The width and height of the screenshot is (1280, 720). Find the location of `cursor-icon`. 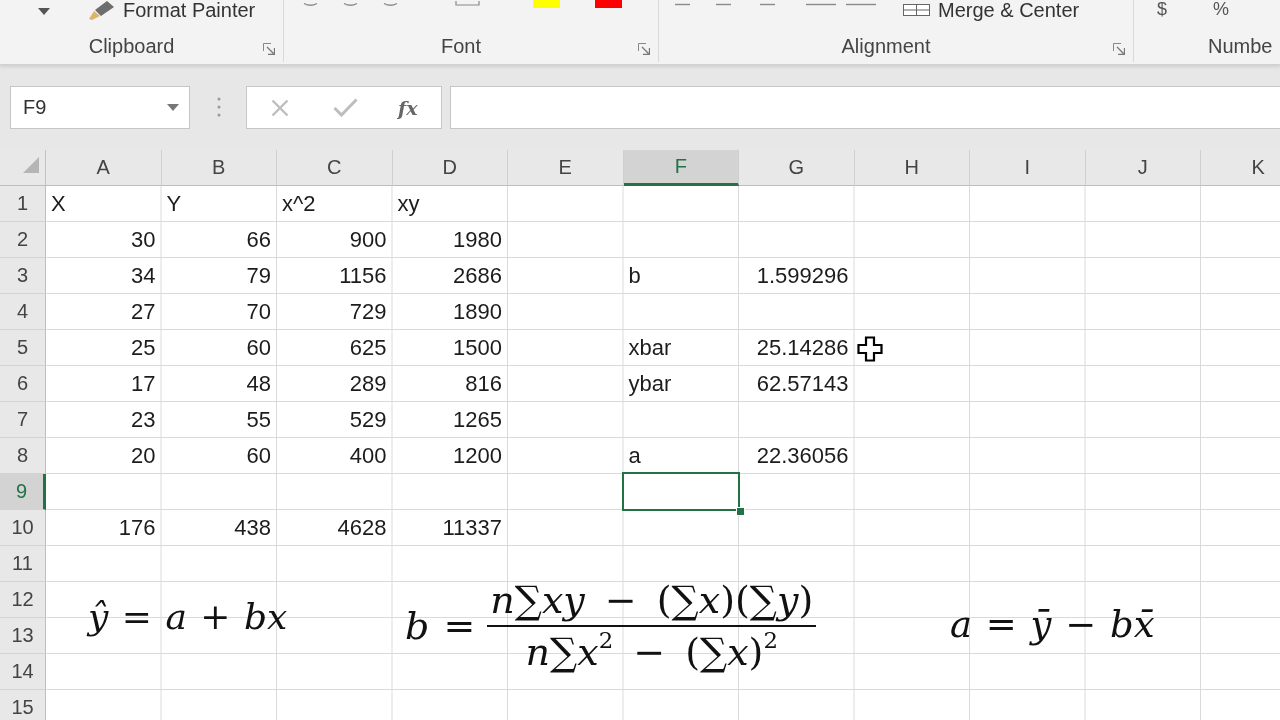

cursor-icon is located at coordinates (870, 349).